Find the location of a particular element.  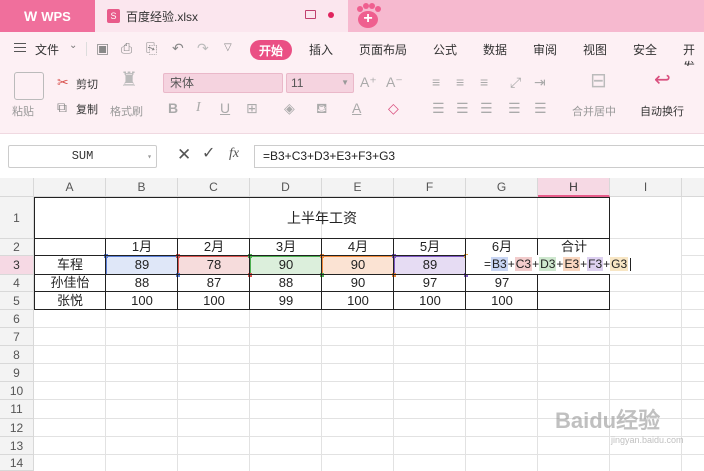

header-cell-e2: 4月 is located at coordinates (358, 247).